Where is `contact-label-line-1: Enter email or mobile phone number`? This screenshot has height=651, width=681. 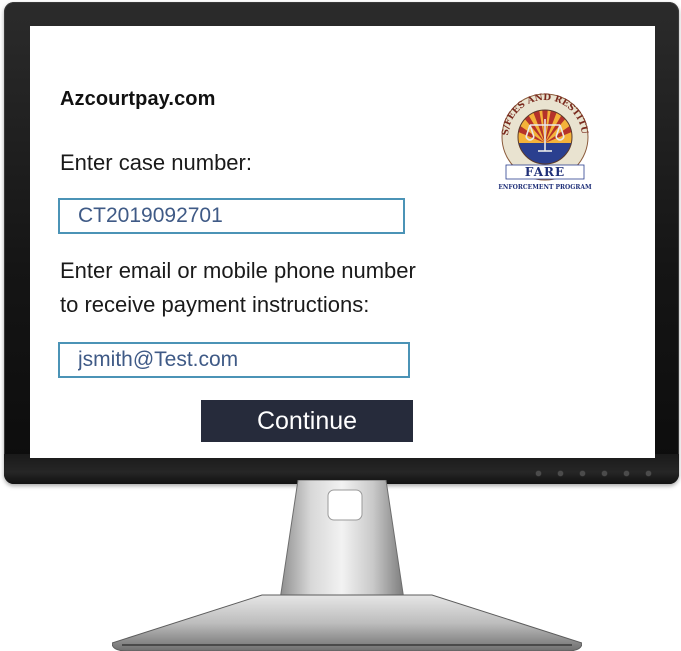
contact-label-line-1: Enter email or mobile phone number is located at coordinates (238, 270).